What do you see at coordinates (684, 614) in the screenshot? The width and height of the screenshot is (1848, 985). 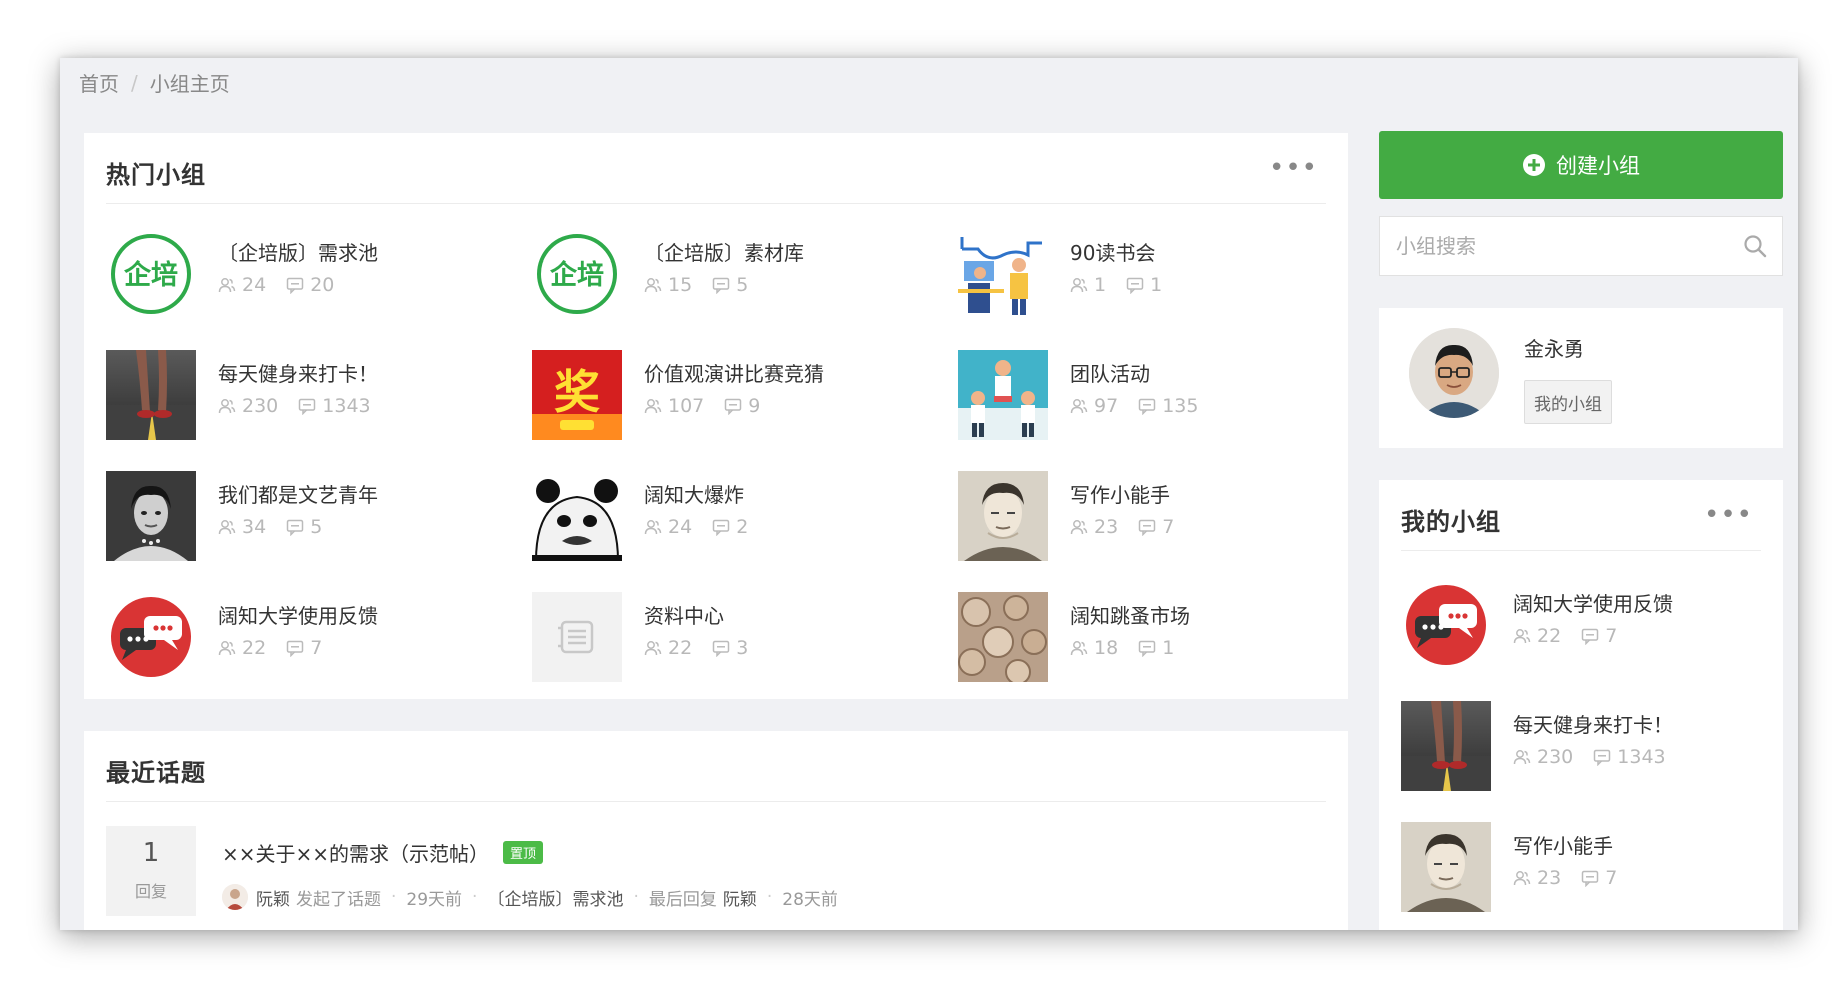 I see `group-name: 资料中心` at bounding box center [684, 614].